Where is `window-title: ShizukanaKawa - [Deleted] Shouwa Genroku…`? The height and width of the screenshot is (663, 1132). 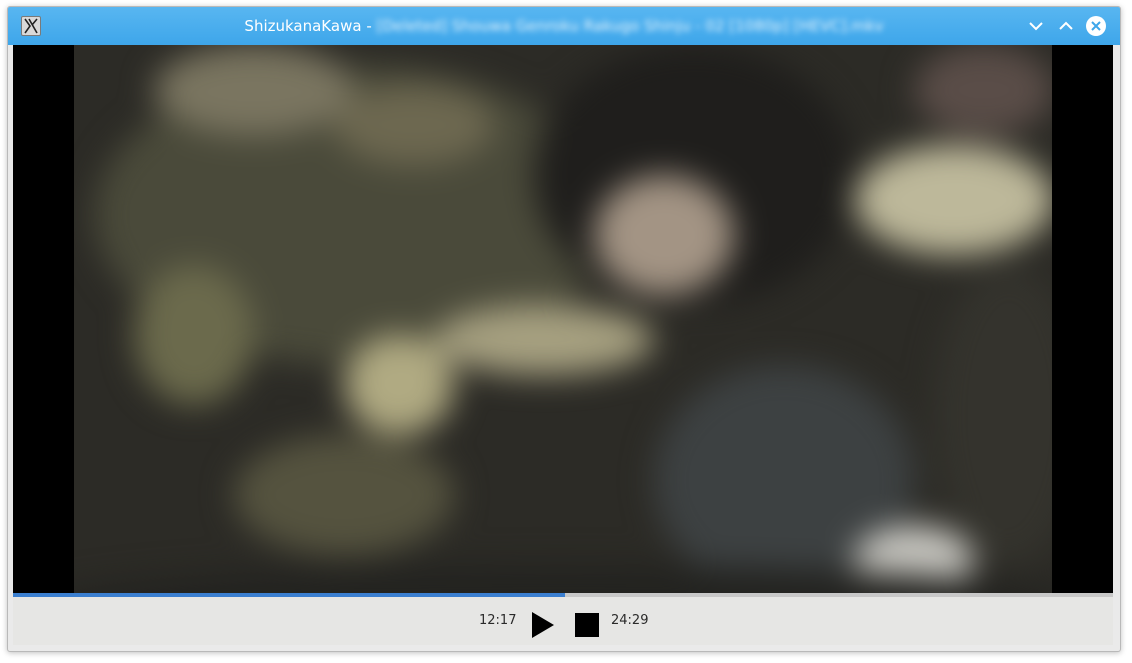 window-title: ShizukanaKawa - [Deleted] Shouwa Genroku… is located at coordinates (564, 26).